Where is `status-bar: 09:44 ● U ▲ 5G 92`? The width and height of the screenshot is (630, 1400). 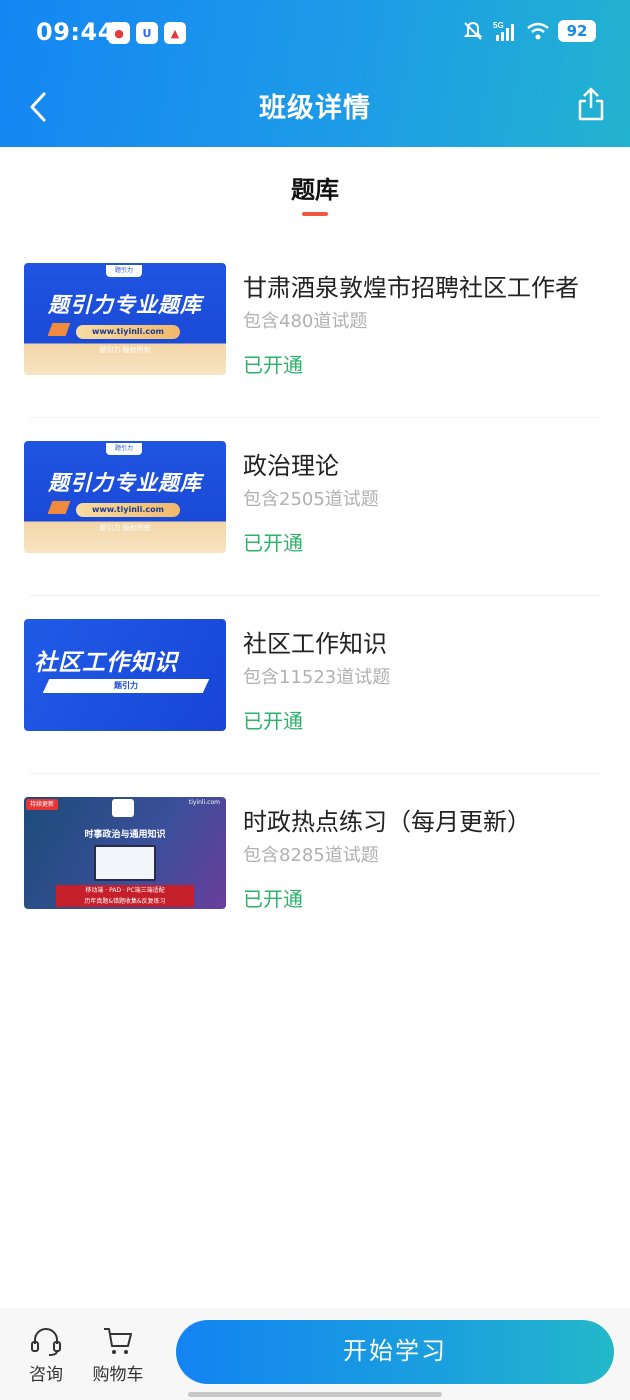
status-bar: 09:44 ● U ▲ 5G 92 is located at coordinates (315, 34).